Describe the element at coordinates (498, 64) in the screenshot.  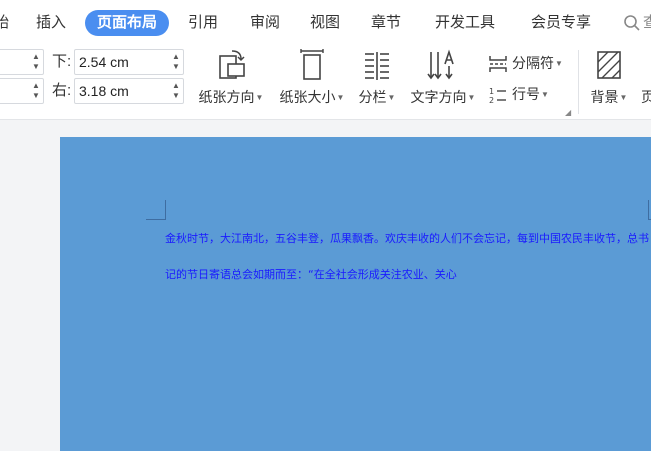
I see `page-break-icon` at that location.